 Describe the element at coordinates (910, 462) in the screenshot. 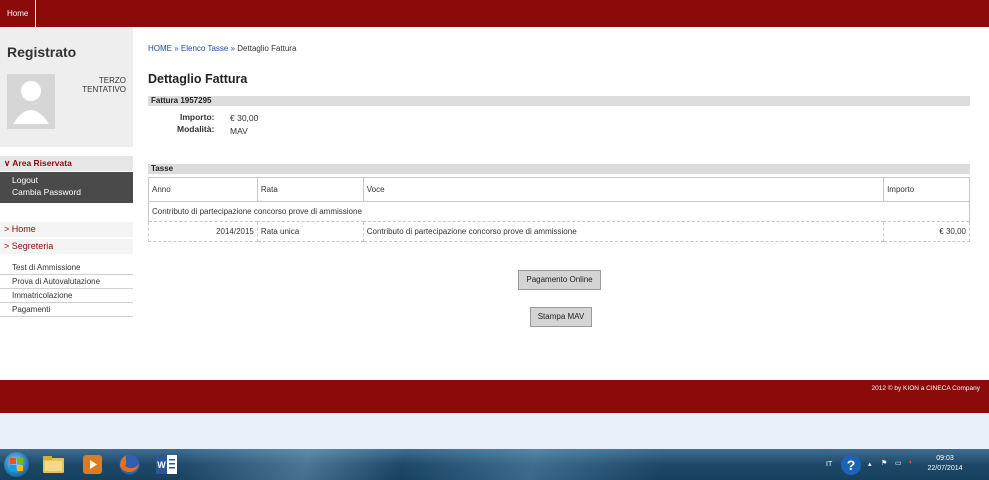

I see `volume-icon: ◖` at that location.